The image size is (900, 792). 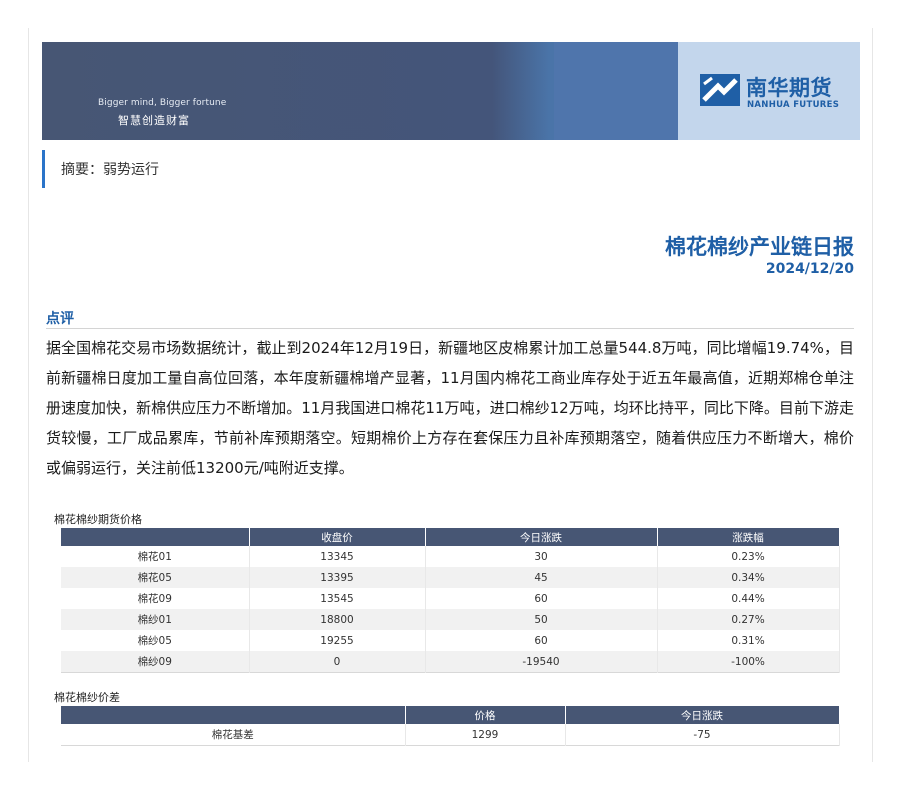 I want to click on company-logo: 南华期货 NANHUA FUTURES, so click(x=775, y=94).